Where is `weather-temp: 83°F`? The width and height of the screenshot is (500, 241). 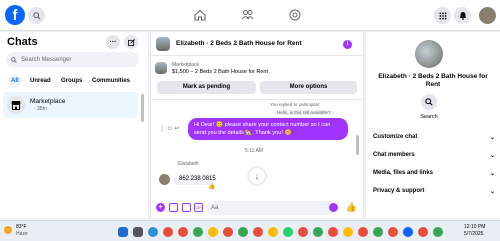 weather-temp: 83°F is located at coordinates (21, 227).